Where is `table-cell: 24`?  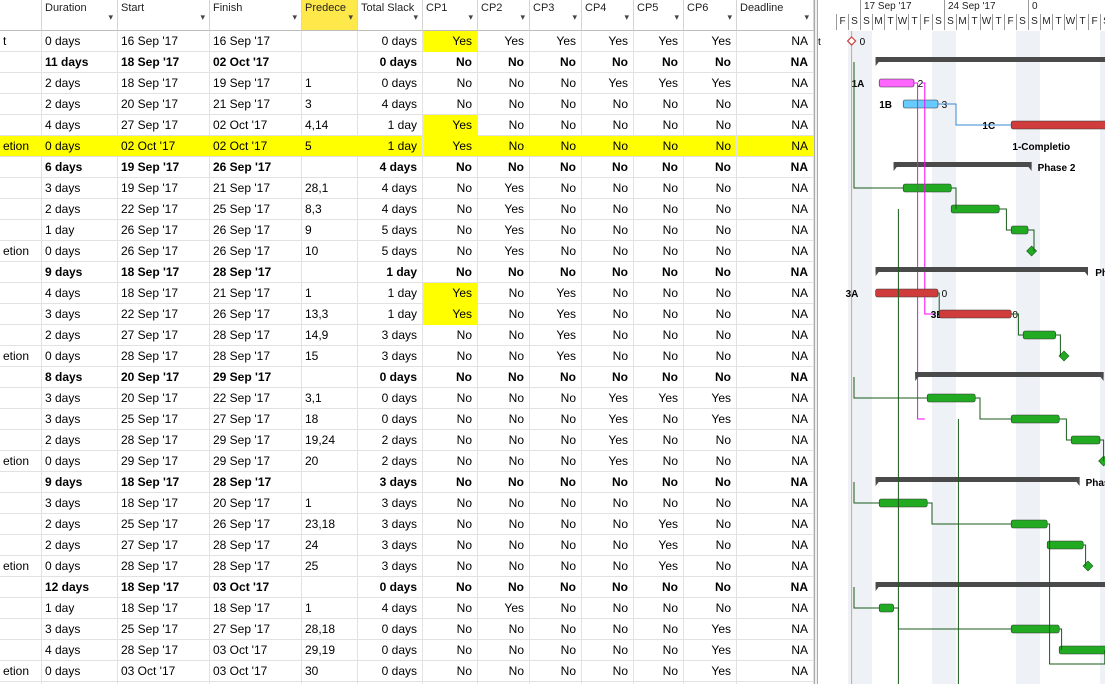 table-cell: 24 is located at coordinates (330, 545).